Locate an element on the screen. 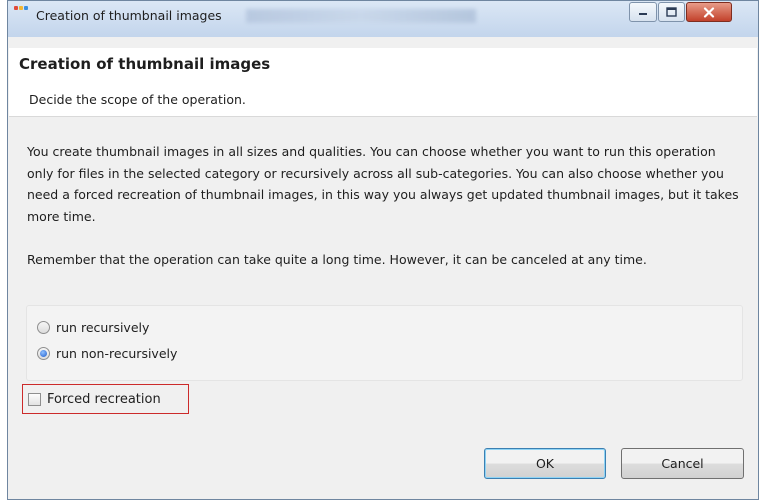  app-icon is located at coordinates (22, 13).